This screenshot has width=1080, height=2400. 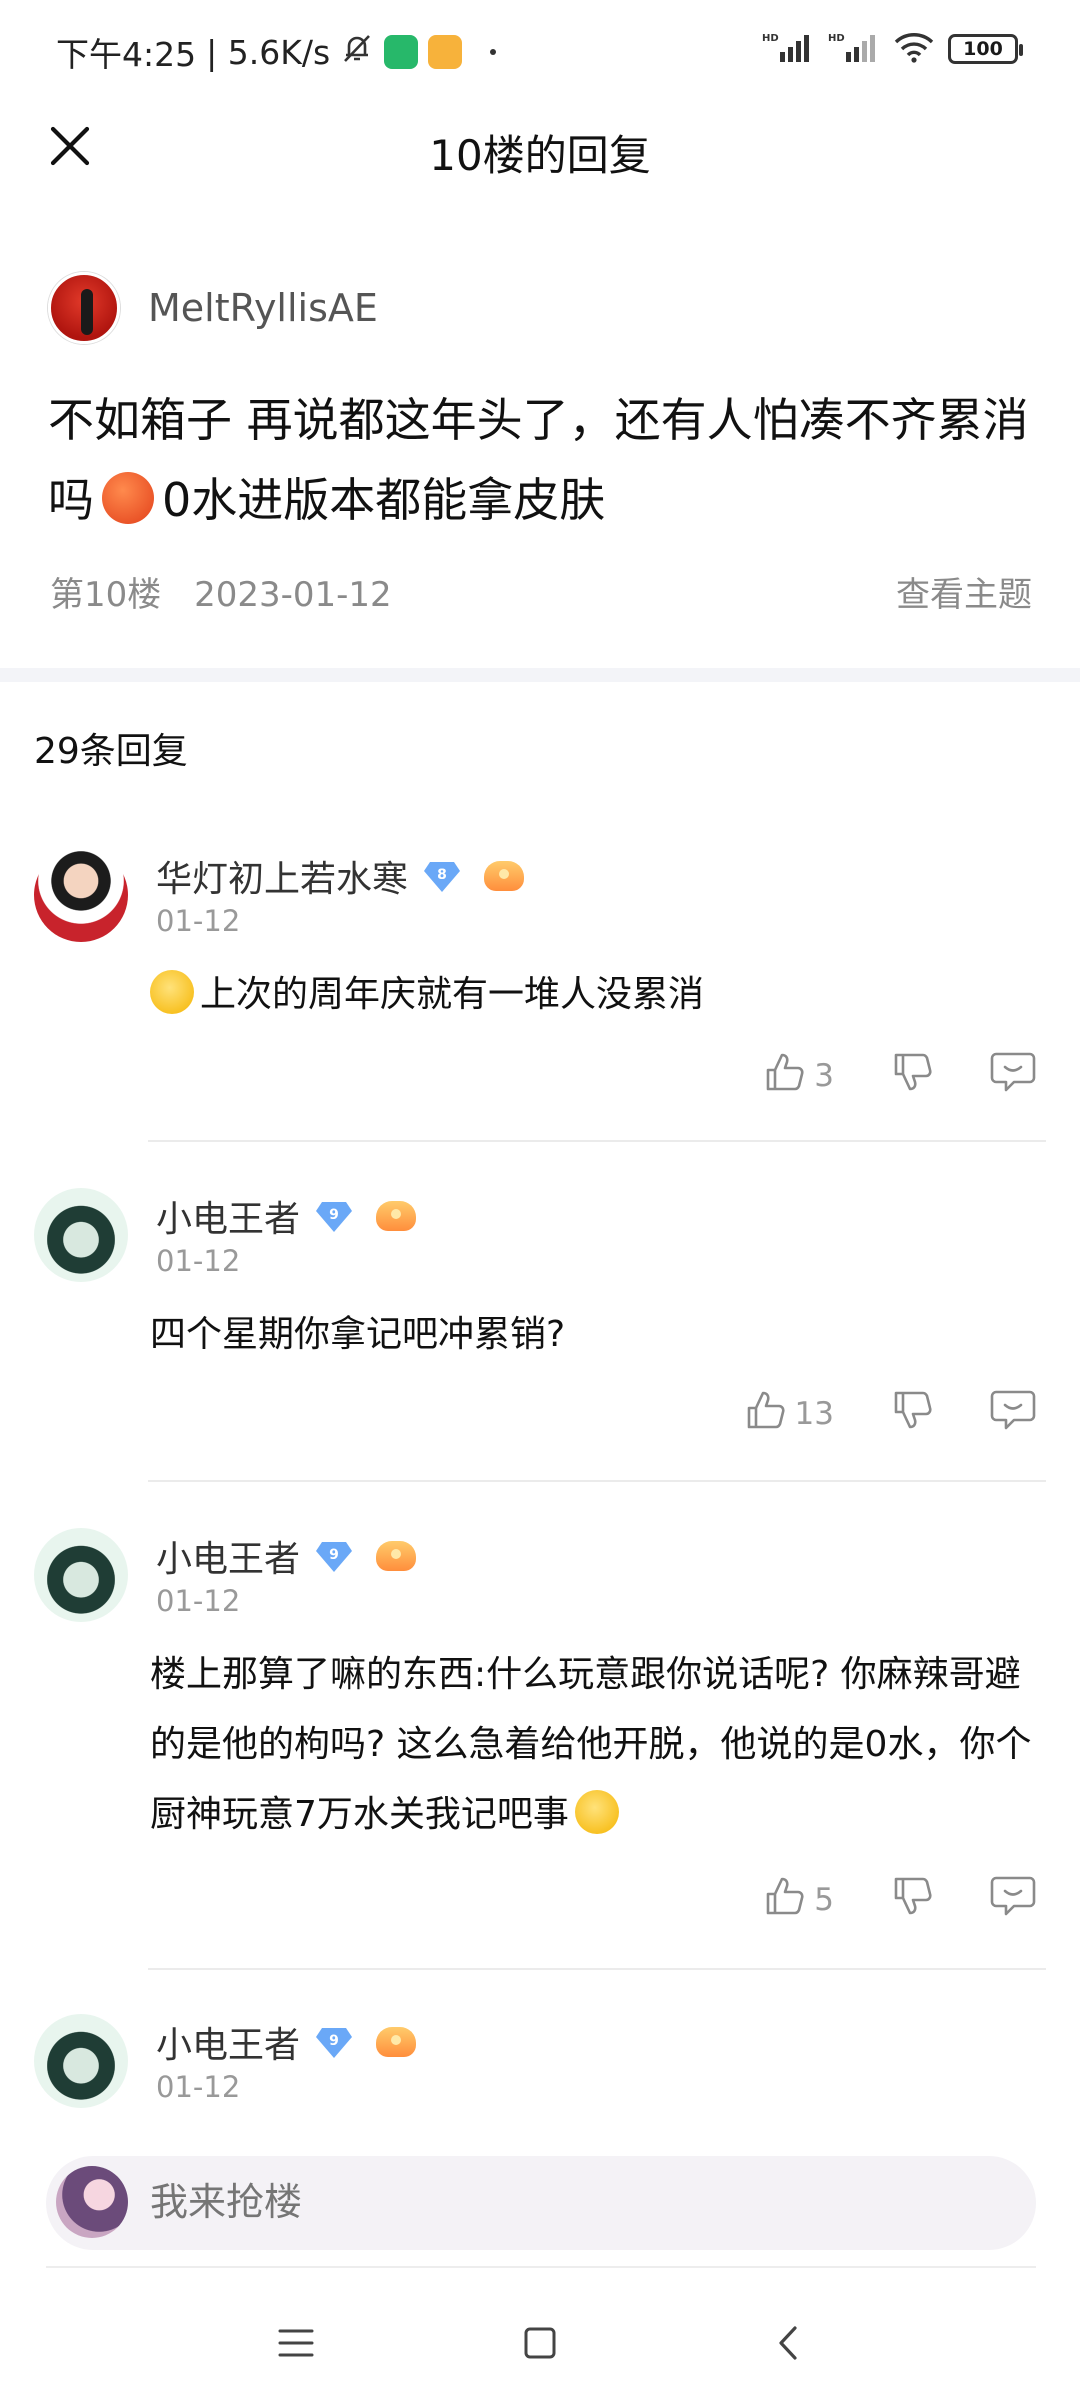 I want to click on post-meta: 第10楼 2023-01-12, so click(x=221, y=591).